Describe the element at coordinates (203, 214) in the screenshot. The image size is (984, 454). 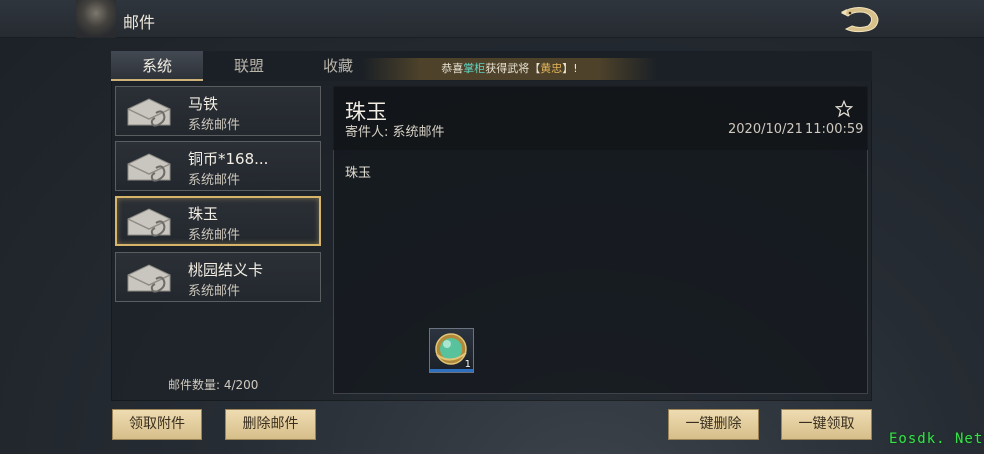
I see `mail-title: 珠玉` at that location.